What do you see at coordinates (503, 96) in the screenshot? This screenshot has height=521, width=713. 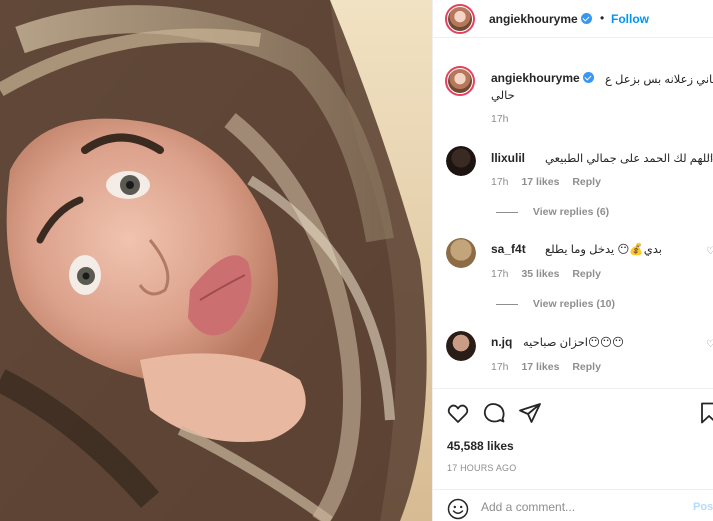 I see `caption-text-line2: حالي` at bounding box center [503, 96].